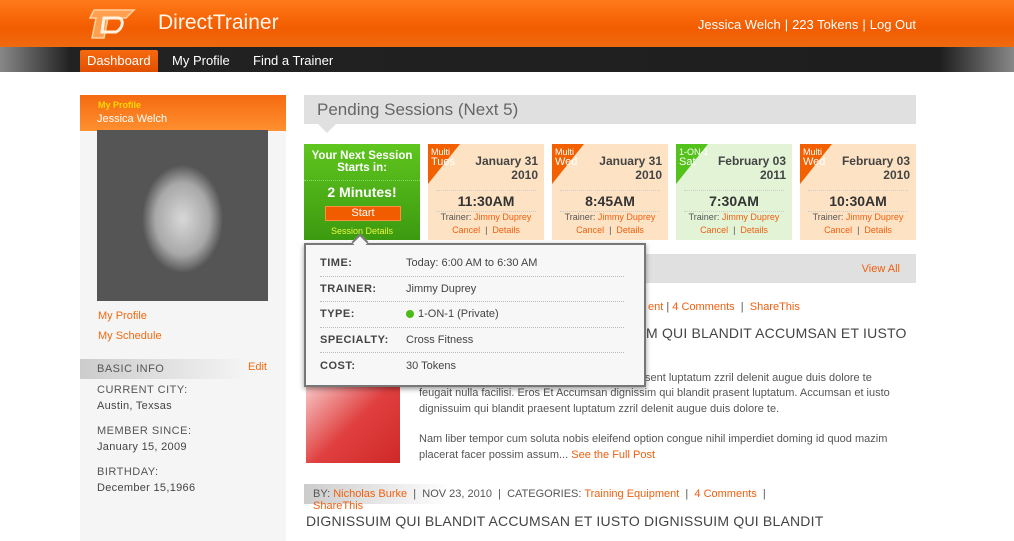 This screenshot has height=541, width=1014. I want to click on title-pointer, so click(327, 128).